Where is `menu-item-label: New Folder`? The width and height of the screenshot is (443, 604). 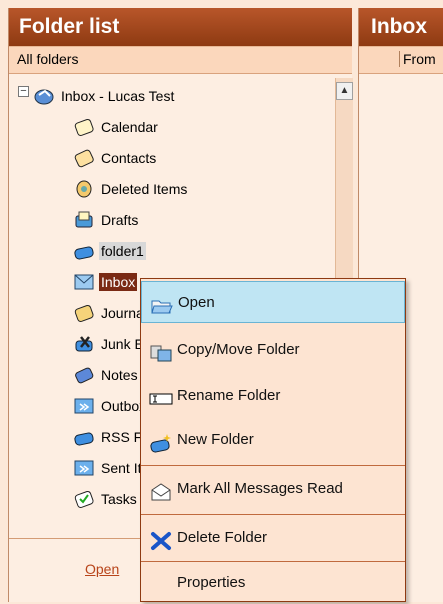 menu-item-label: New Folder is located at coordinates (215, 439).